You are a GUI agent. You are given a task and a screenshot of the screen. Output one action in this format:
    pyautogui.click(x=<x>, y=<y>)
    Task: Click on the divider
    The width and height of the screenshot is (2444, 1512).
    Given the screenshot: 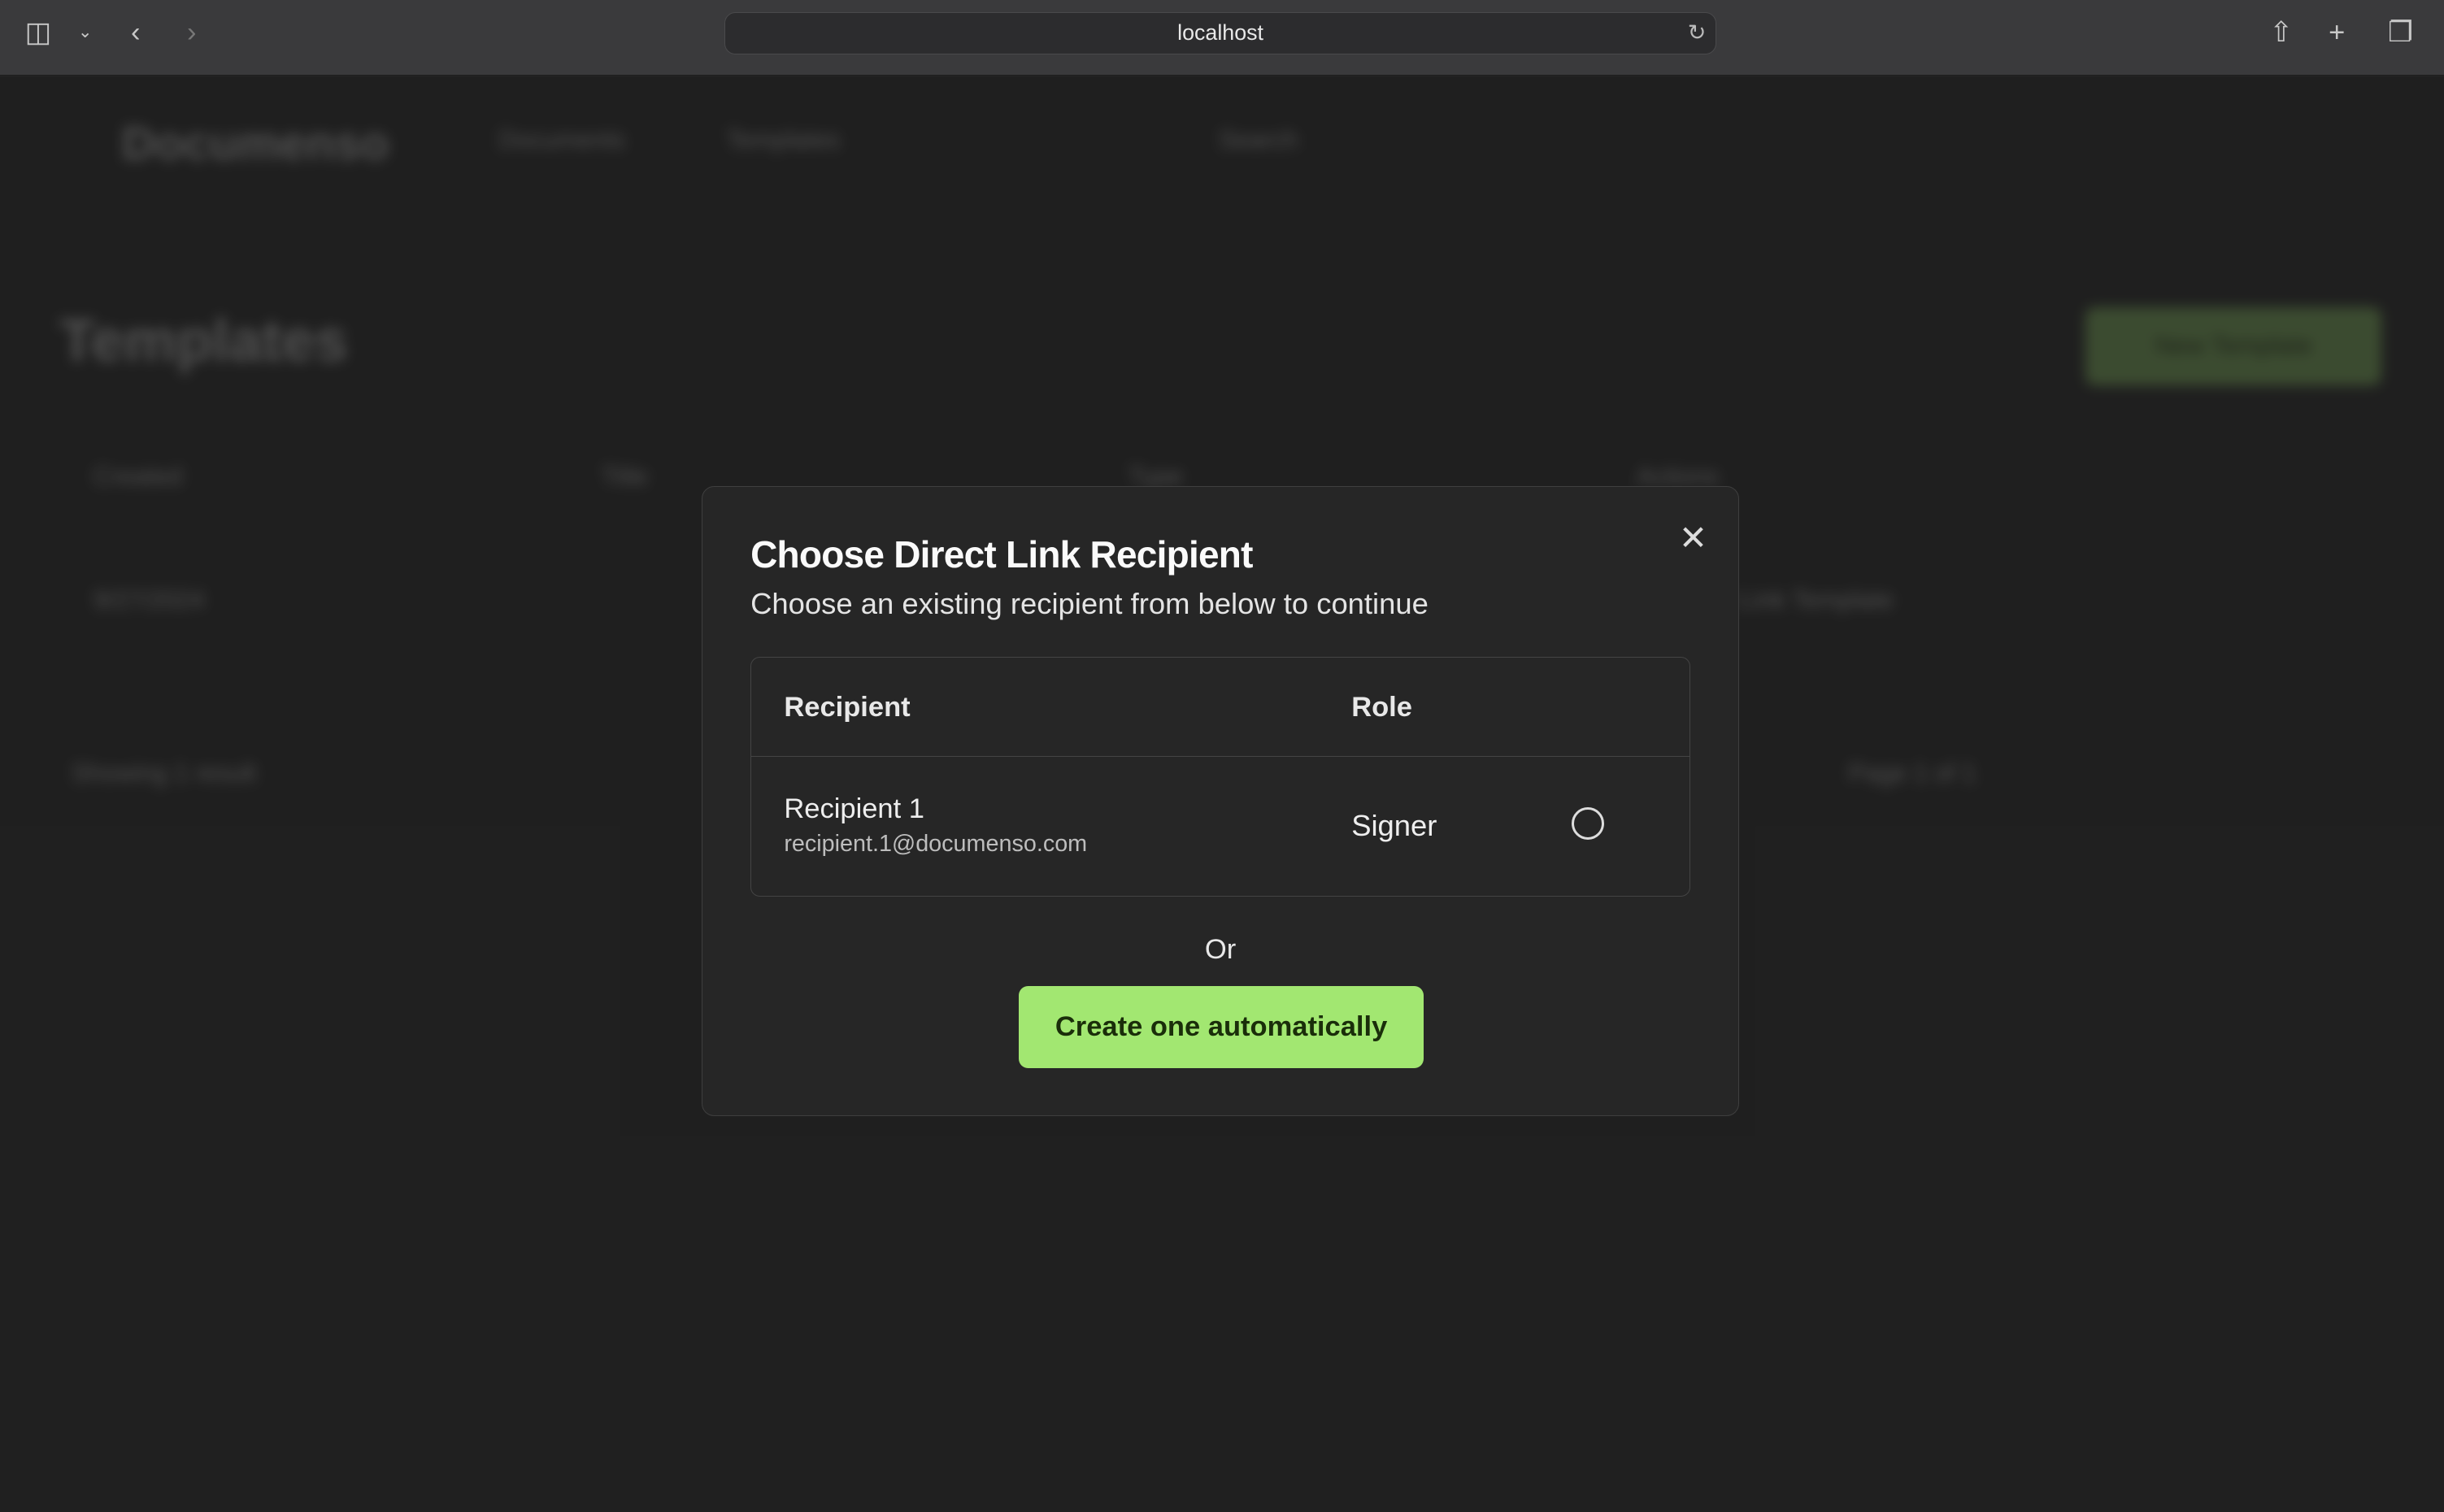 What is the action you would take?
    pyautogui.click(x=1220, y=756)
    